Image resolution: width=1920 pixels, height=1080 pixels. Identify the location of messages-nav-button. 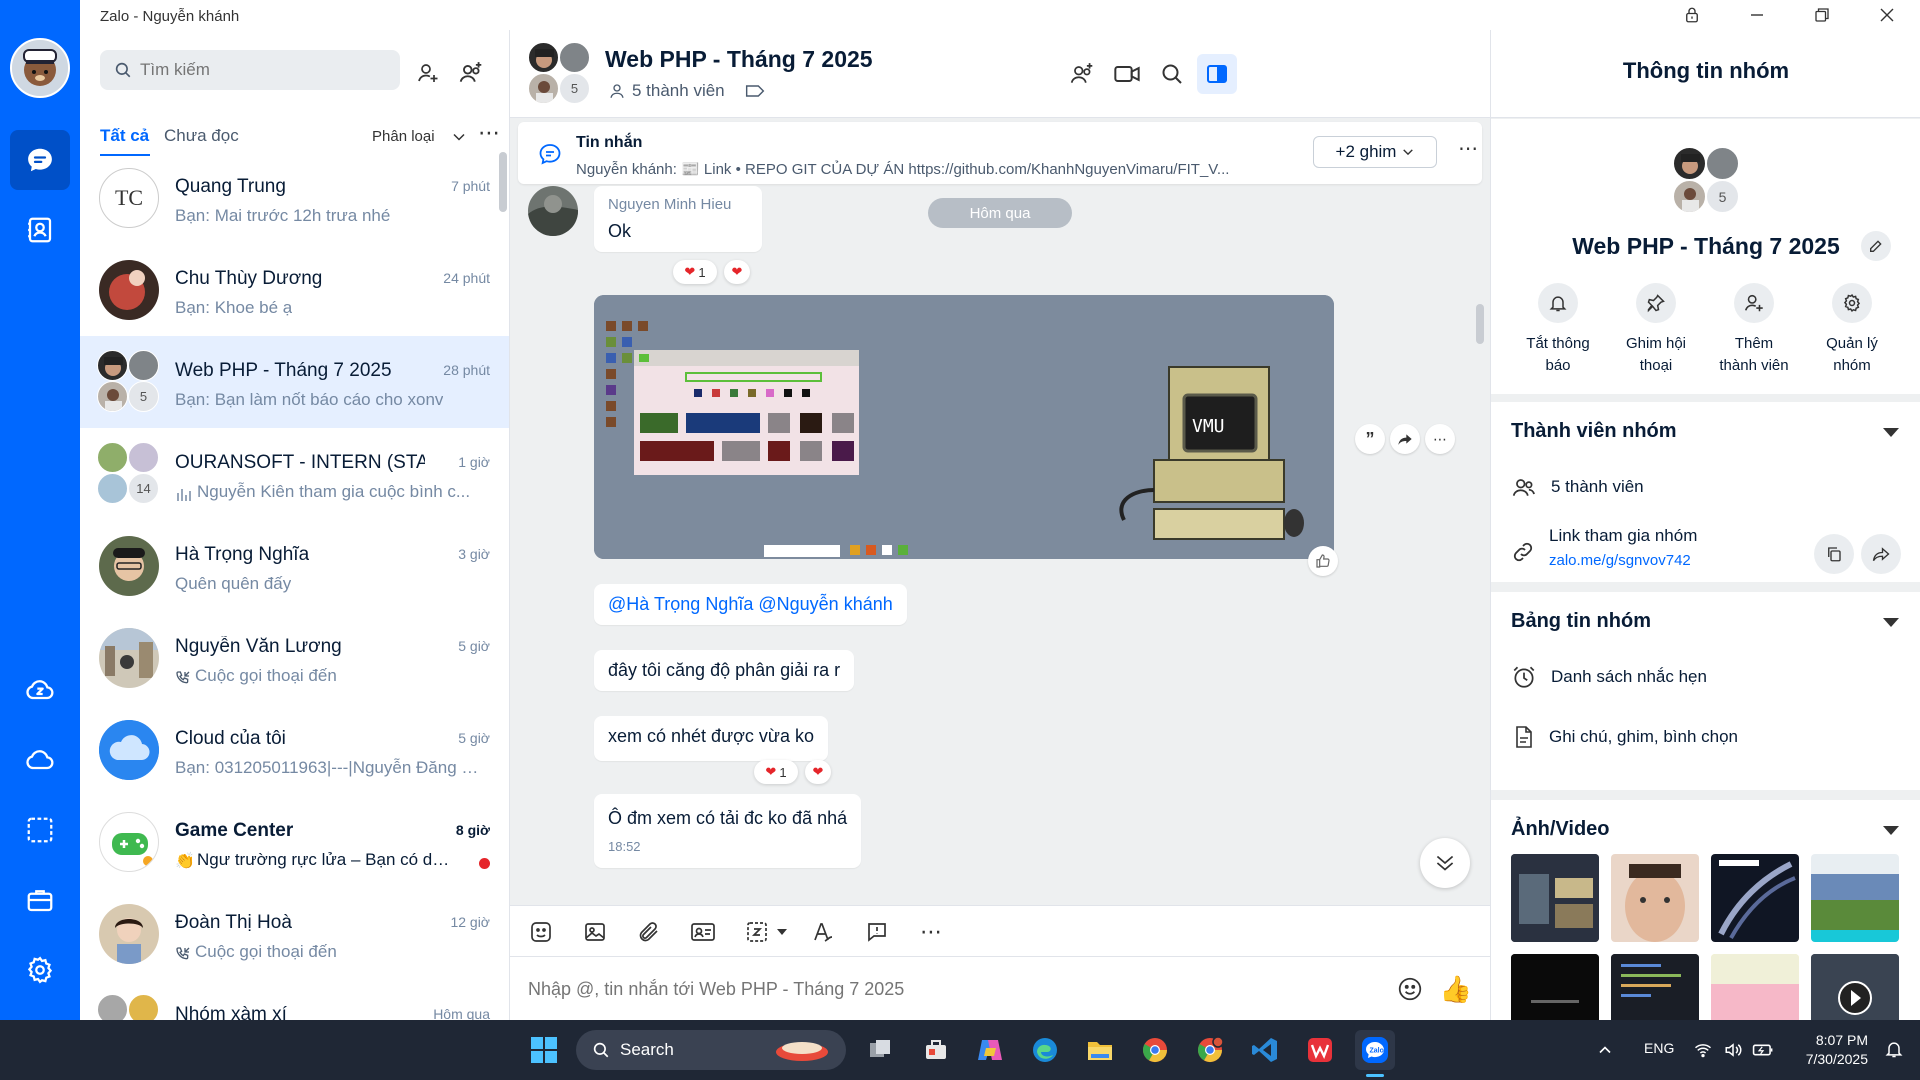
(40, 160).